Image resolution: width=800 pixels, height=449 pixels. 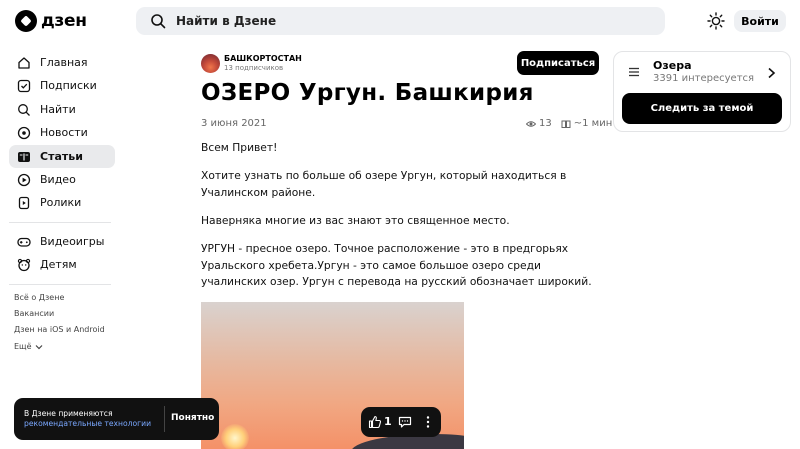 I want to click on channel-avatar, so click(x=210, y=63).